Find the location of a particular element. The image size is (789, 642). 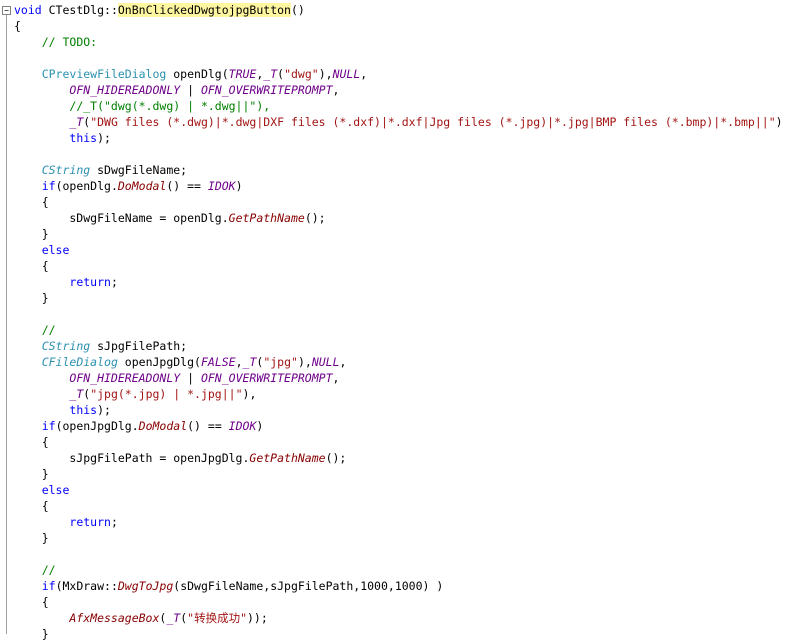

code-token: sJpgFilePath; is located at coordinates (139, 346).